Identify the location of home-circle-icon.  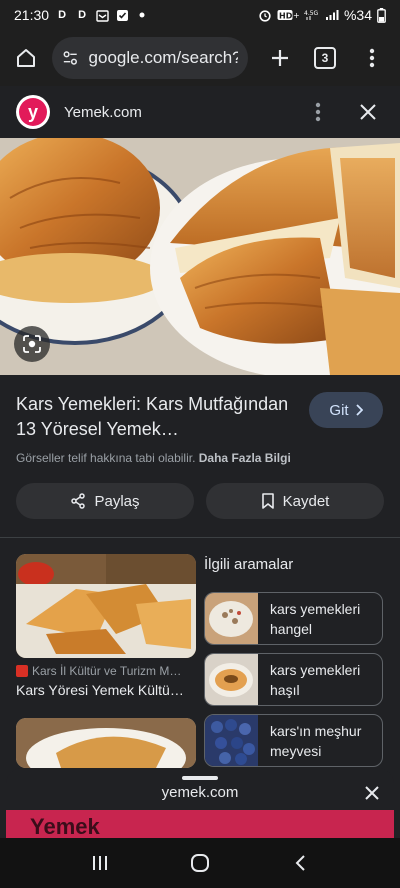
(200, 863).